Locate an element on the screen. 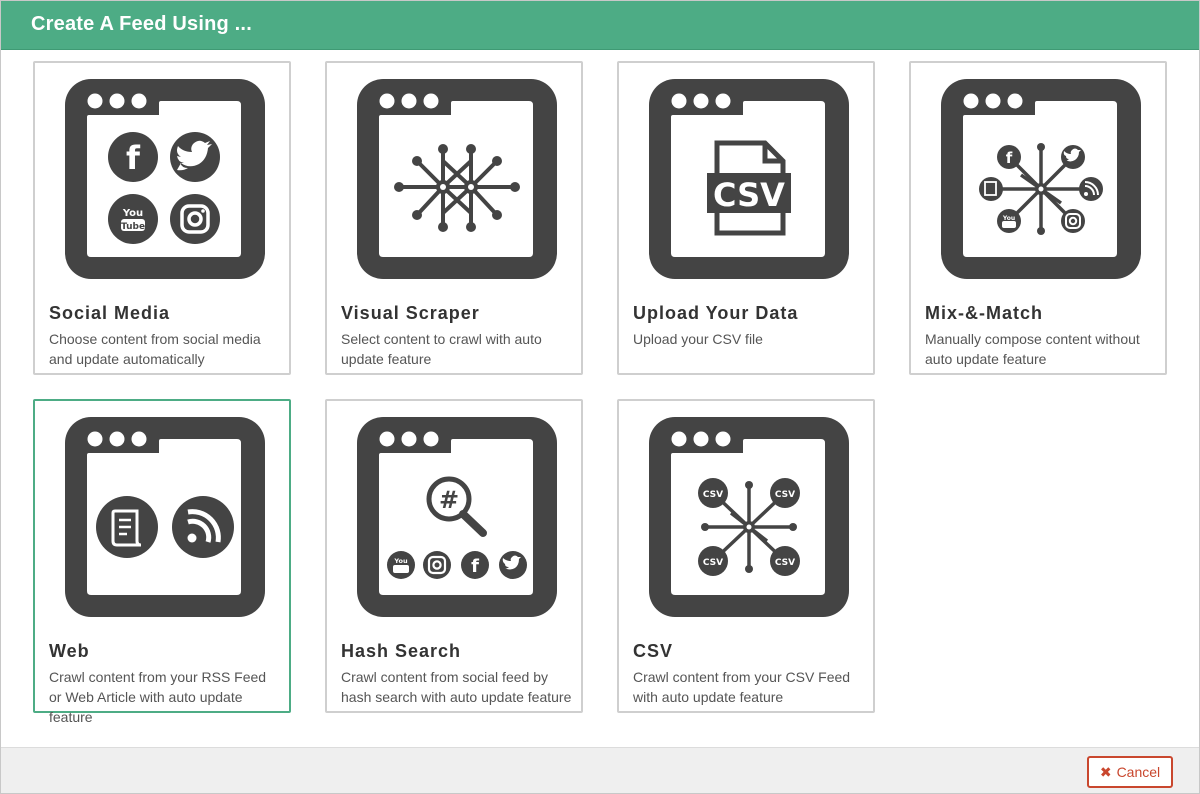 This screenshot has height=794, width=1200. mix-match-icon: f You is located at coordinates (1041, 179).